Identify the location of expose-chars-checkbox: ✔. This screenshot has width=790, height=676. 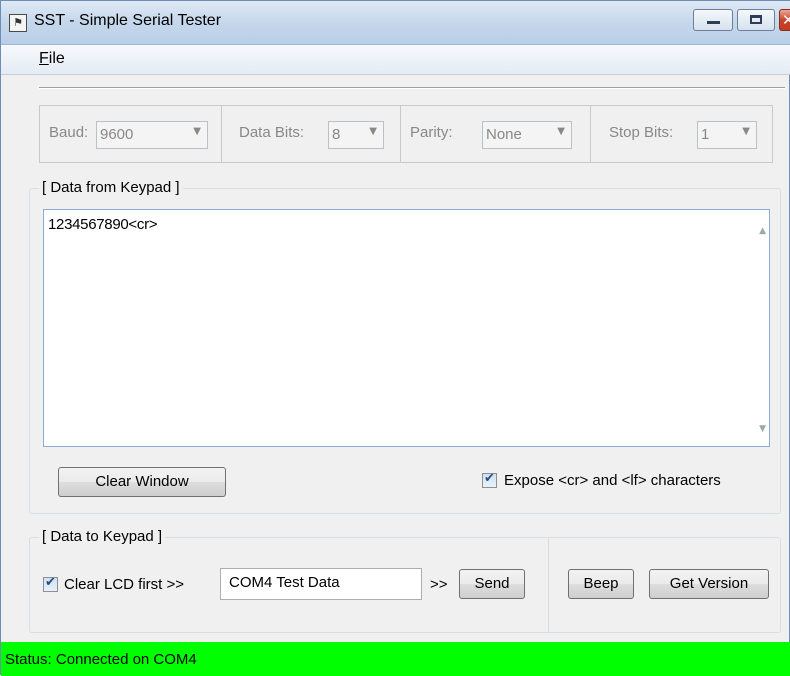
(489, 479).